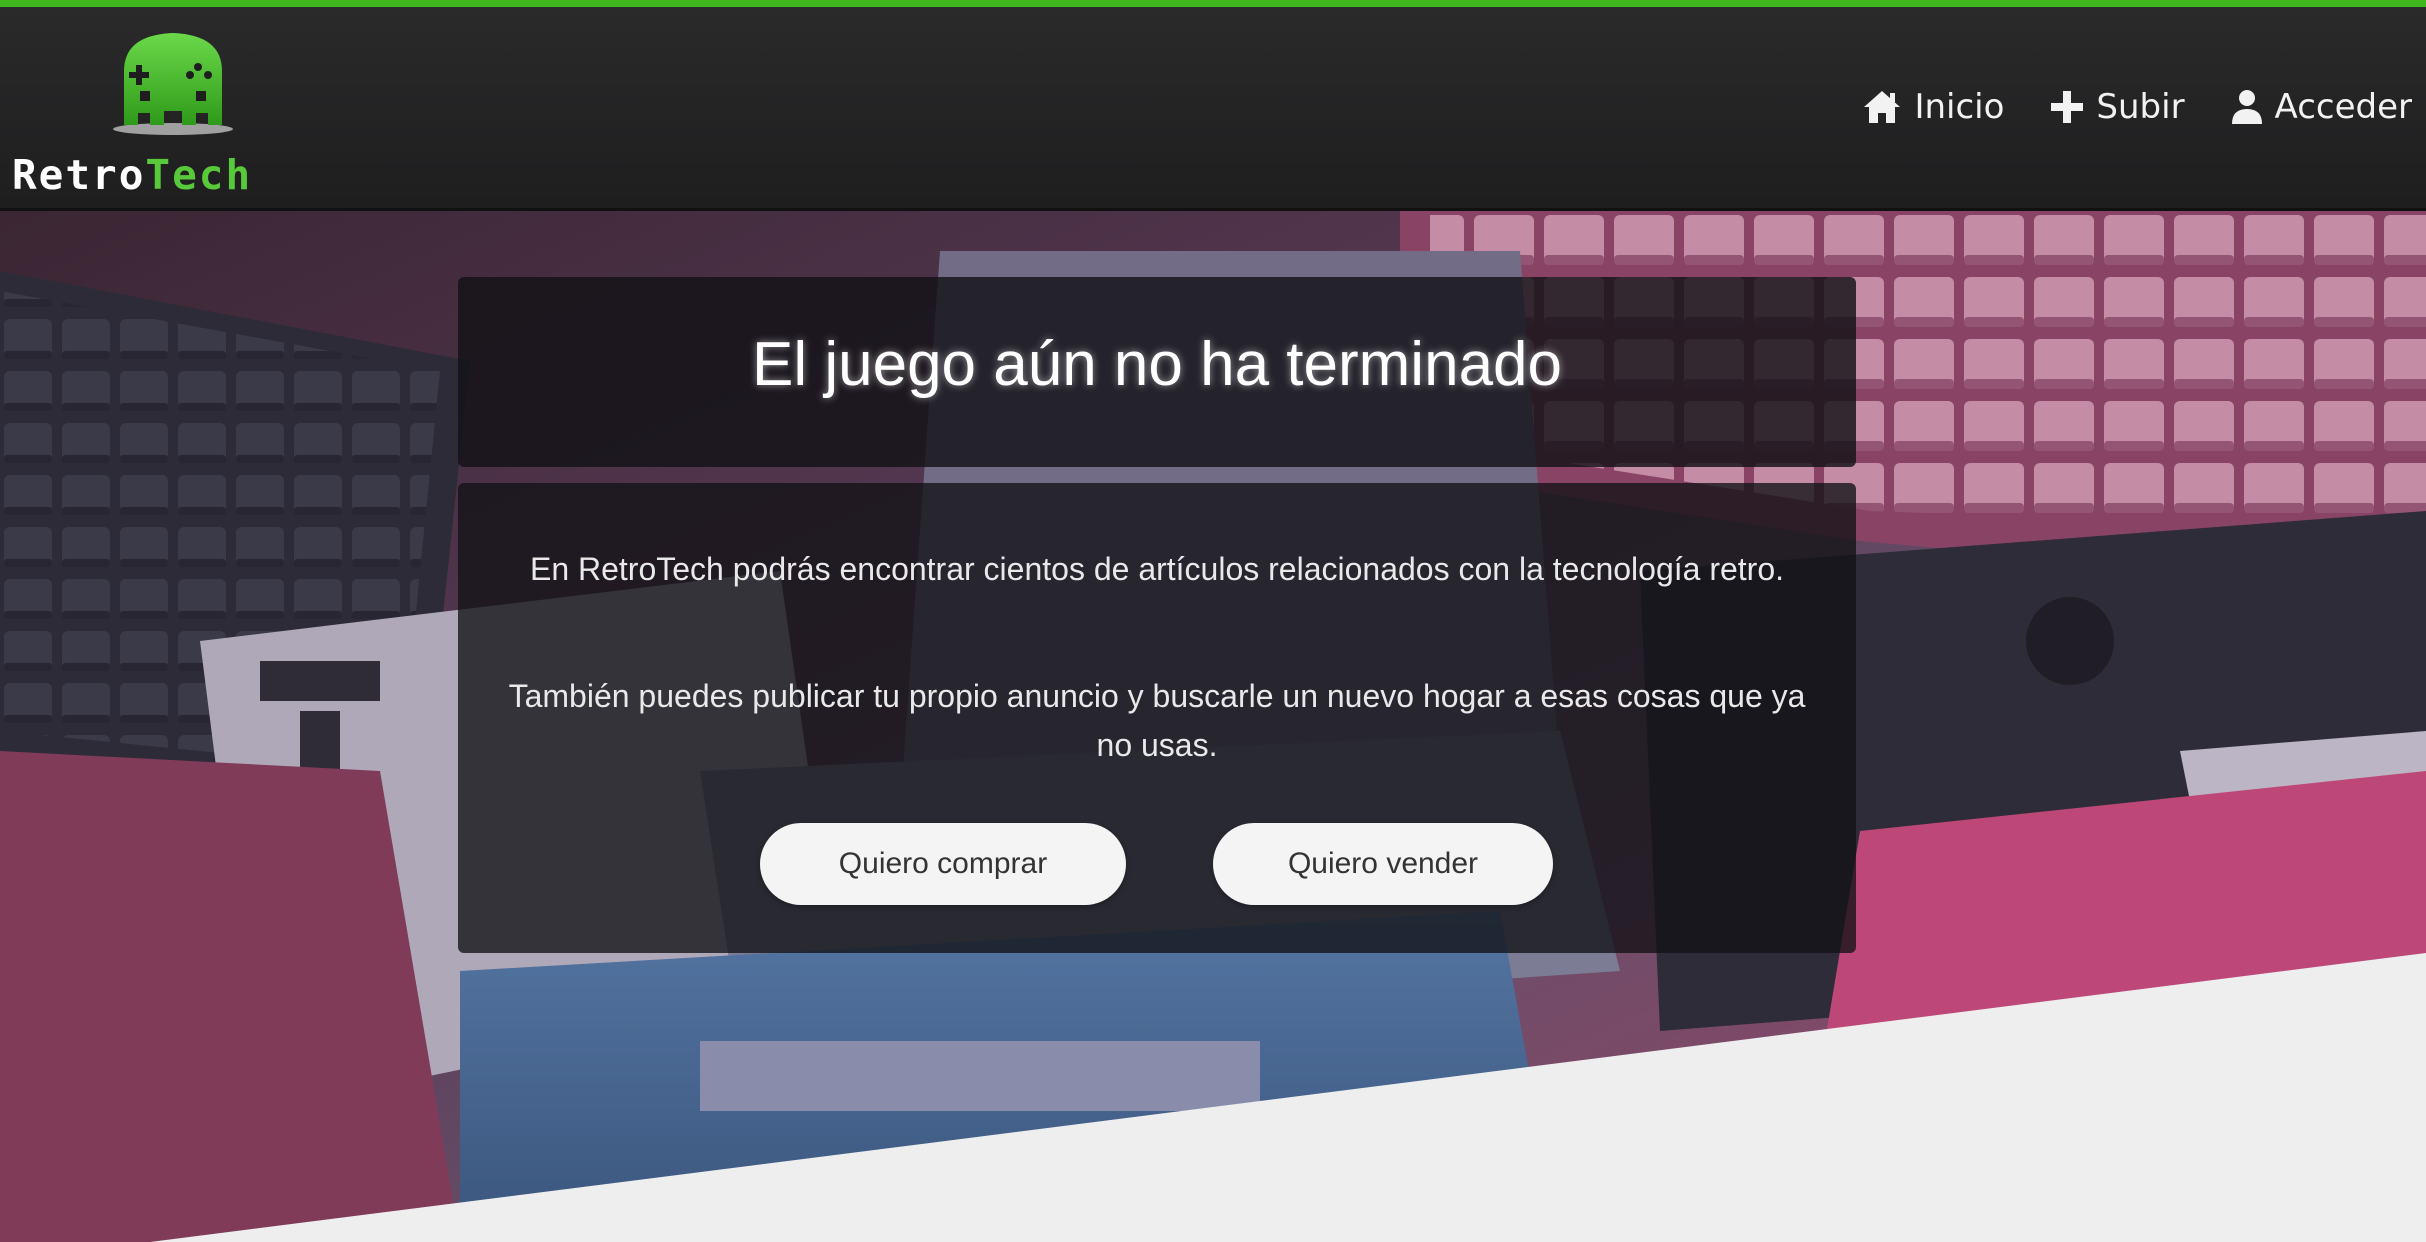 The height and width of the screenshot is (1242, 2426). Describe the element at coordinates (173, 81) in the screenshot. I see `gamepad-logo-icon` at that location.